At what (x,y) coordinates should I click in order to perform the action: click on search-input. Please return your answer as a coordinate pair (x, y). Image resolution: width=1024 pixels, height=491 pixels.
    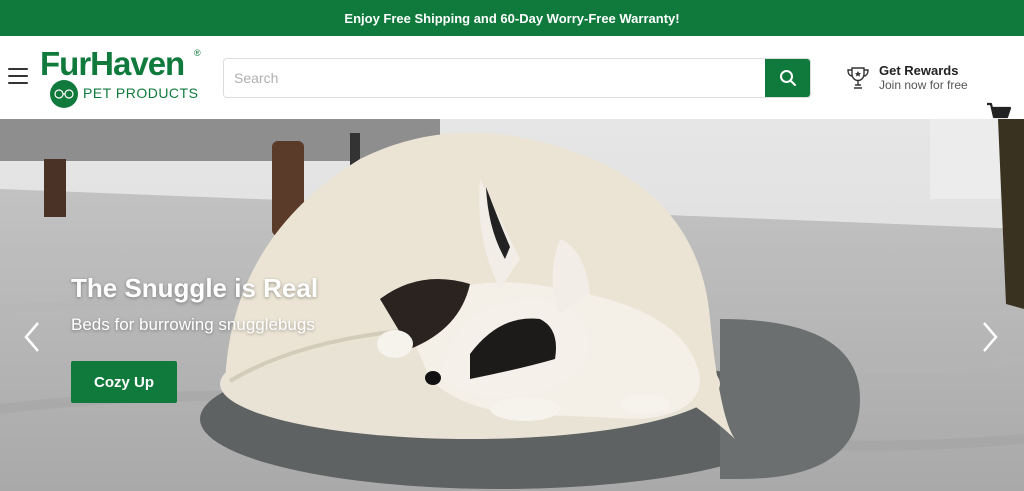
    Looking at the image, I should click on (494, 78).